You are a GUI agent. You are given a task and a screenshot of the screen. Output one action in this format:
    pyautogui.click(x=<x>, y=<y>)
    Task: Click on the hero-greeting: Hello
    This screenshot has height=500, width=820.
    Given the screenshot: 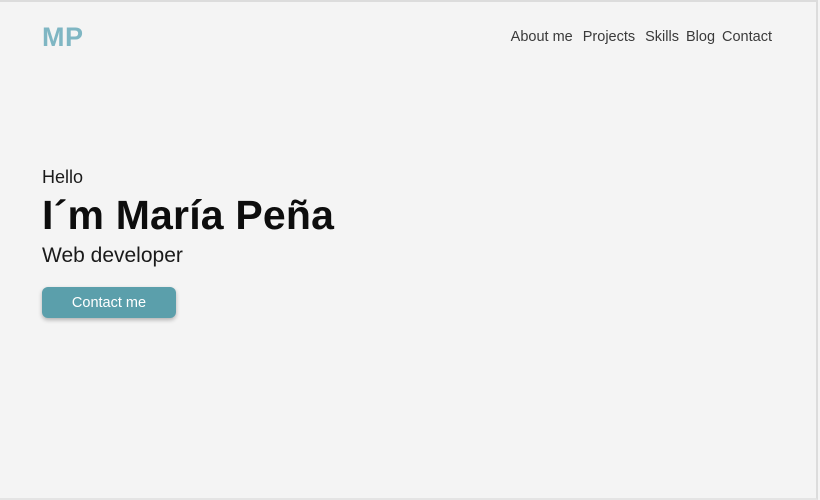 What is the action you would take?
    pyautogui.click(x=63, y=177)
    